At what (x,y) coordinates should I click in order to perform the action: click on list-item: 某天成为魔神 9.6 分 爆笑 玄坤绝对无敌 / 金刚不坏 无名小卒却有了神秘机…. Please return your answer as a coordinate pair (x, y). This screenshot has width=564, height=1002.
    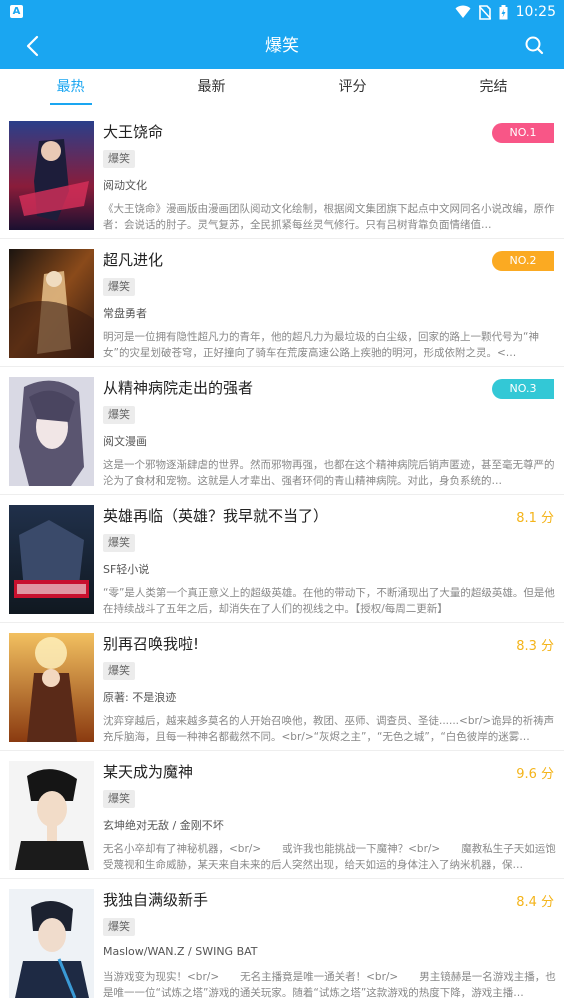
    Looking at the image, I should click on (282, 815).